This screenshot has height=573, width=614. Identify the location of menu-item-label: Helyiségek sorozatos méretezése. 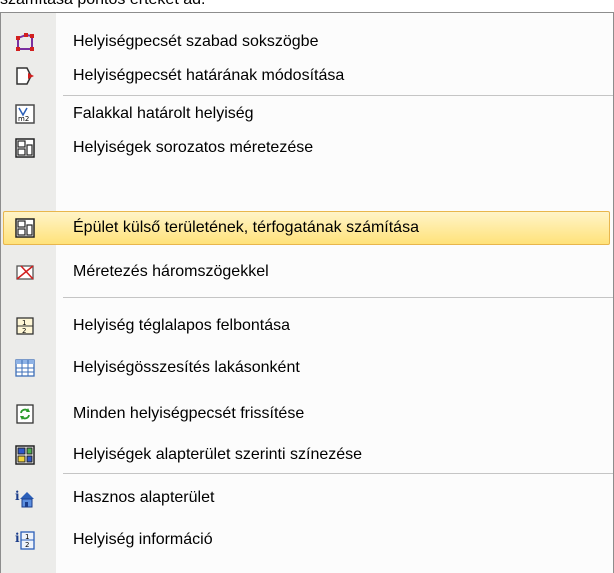
(193, 147).